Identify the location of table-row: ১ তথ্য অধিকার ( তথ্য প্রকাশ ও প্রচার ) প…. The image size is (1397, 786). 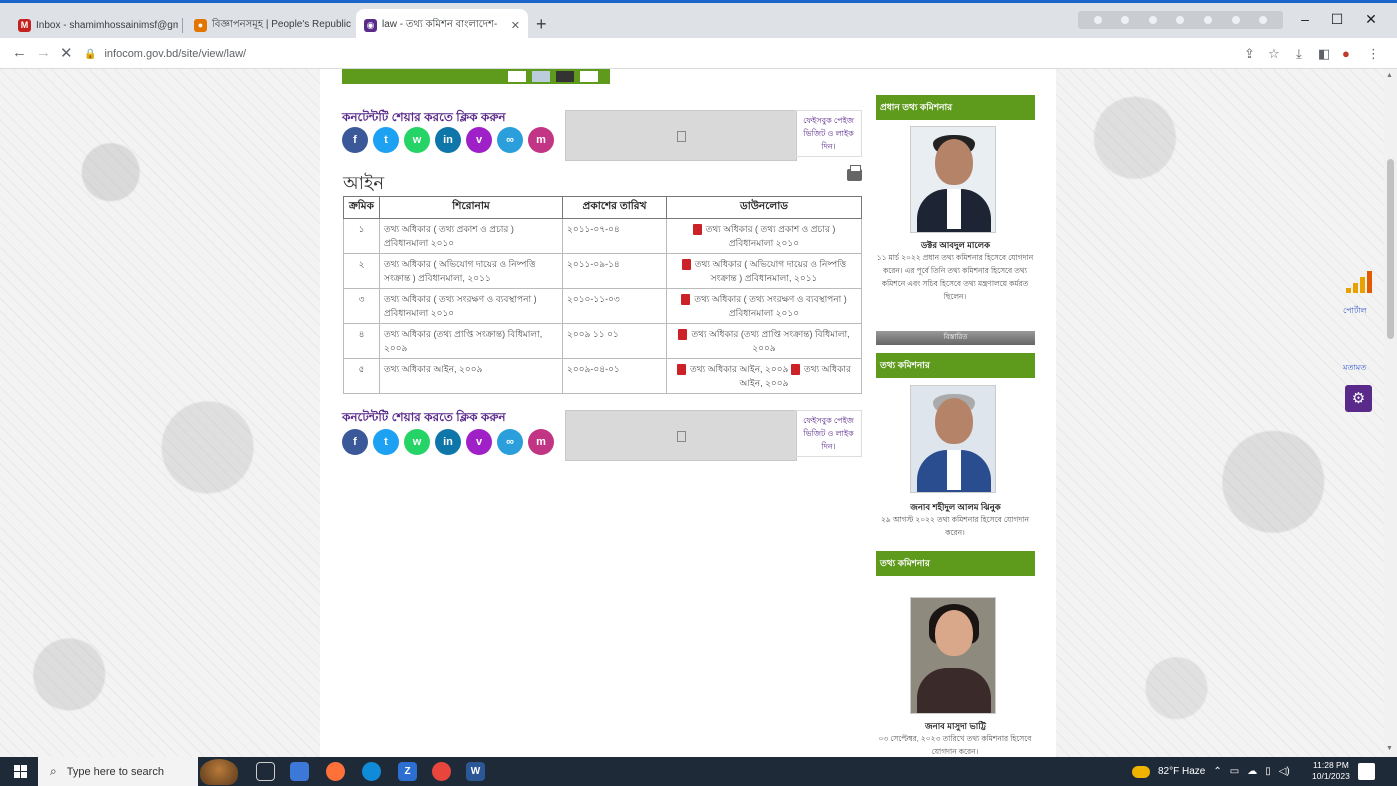
(602, 236).